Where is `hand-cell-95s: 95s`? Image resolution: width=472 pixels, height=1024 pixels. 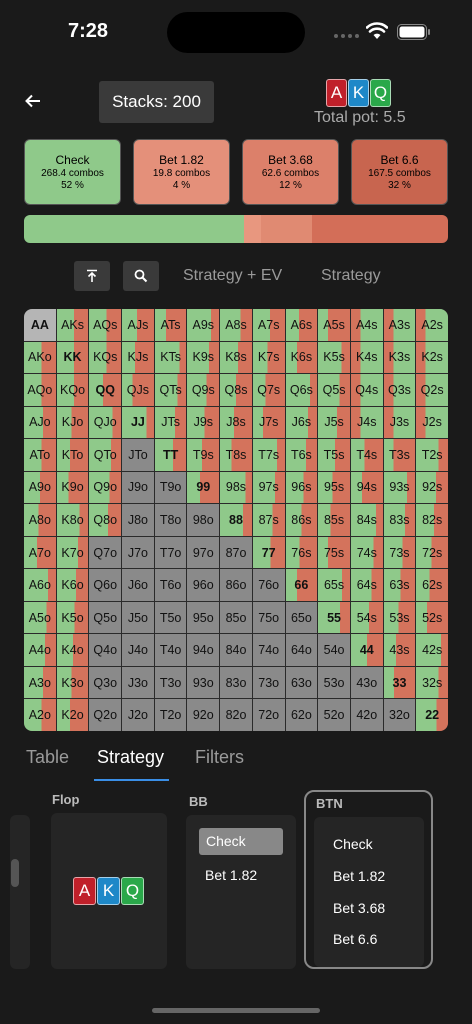 hand-cell-95s: 95s is located at coordinates (334, 487).